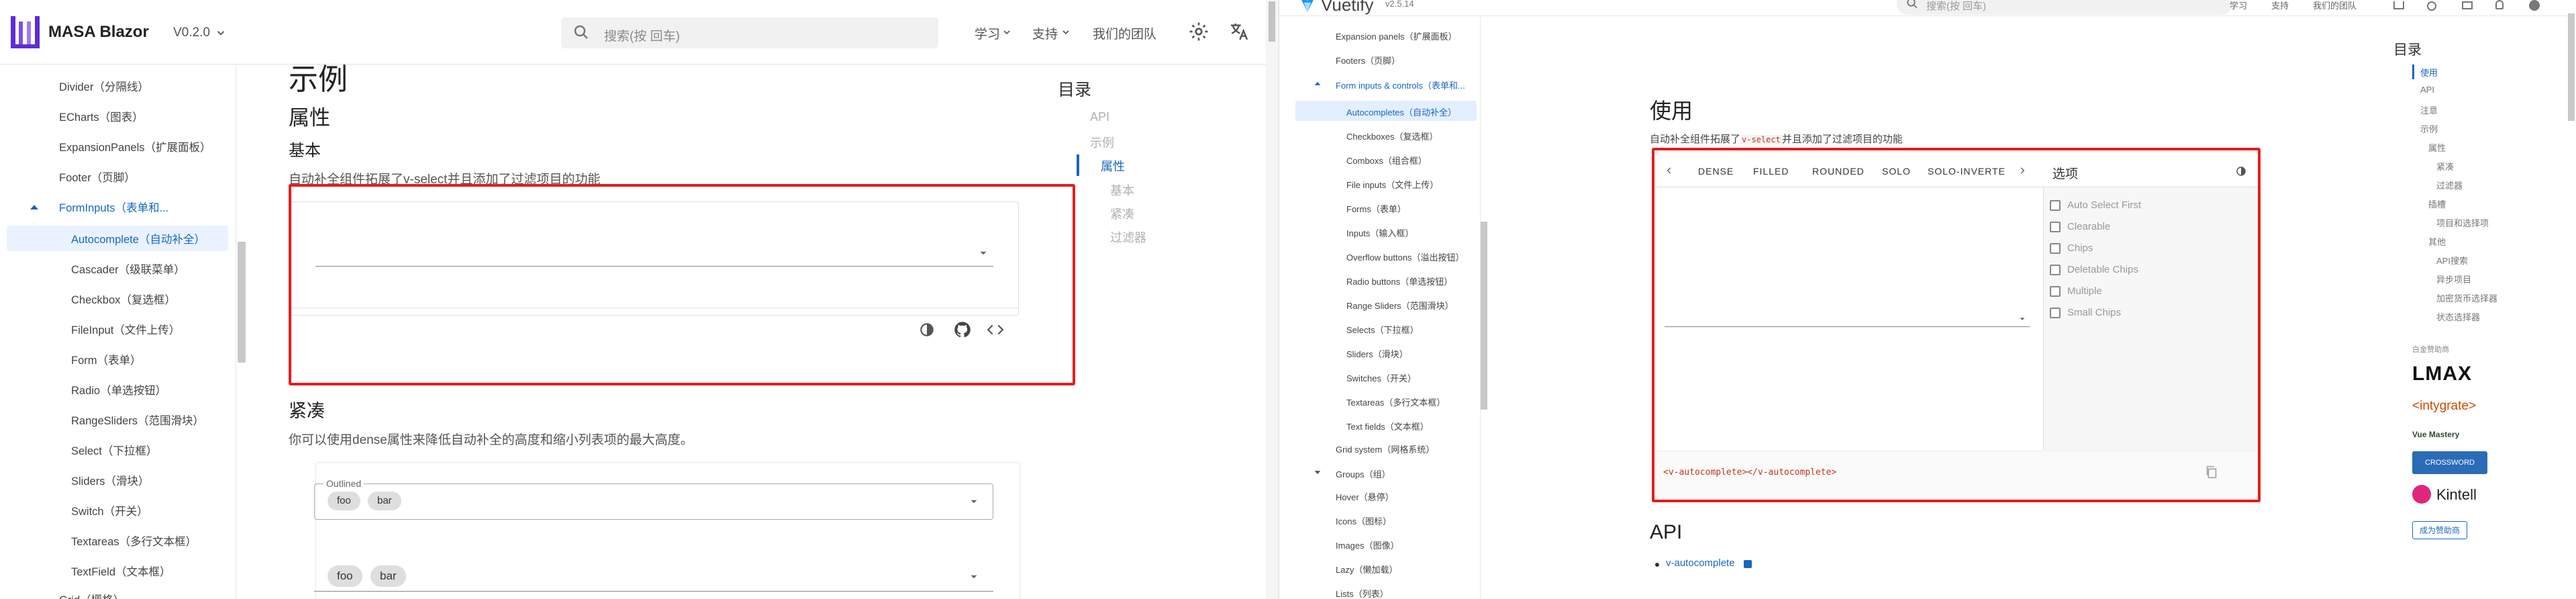 Image resolution: width=2576 pixels, height=599 pixels. Describe the element at coordinates (2452, 260) in the screenshot. I see `toc-item-api-search: API搜索` at that location.